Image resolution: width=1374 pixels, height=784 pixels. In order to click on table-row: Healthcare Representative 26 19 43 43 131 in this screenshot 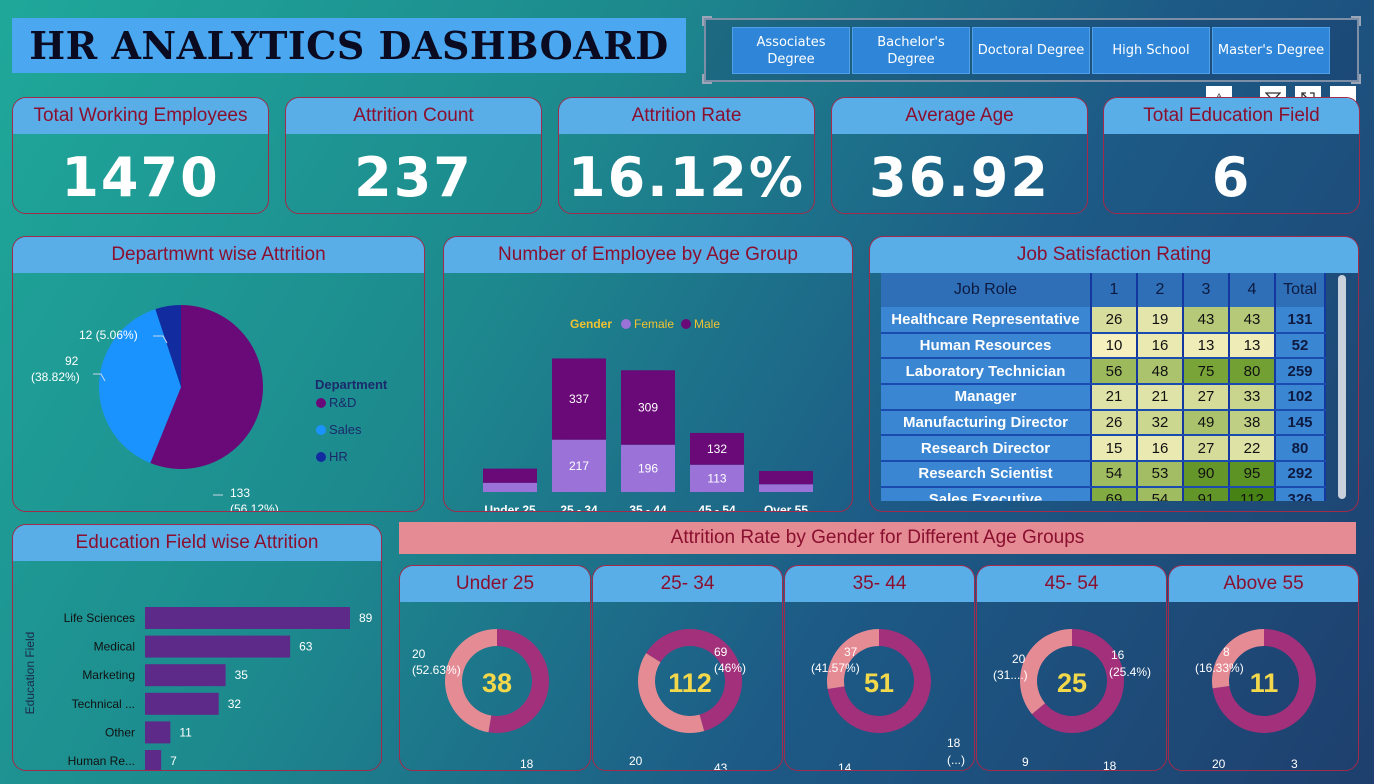, I will do `click(1103, 320)`.